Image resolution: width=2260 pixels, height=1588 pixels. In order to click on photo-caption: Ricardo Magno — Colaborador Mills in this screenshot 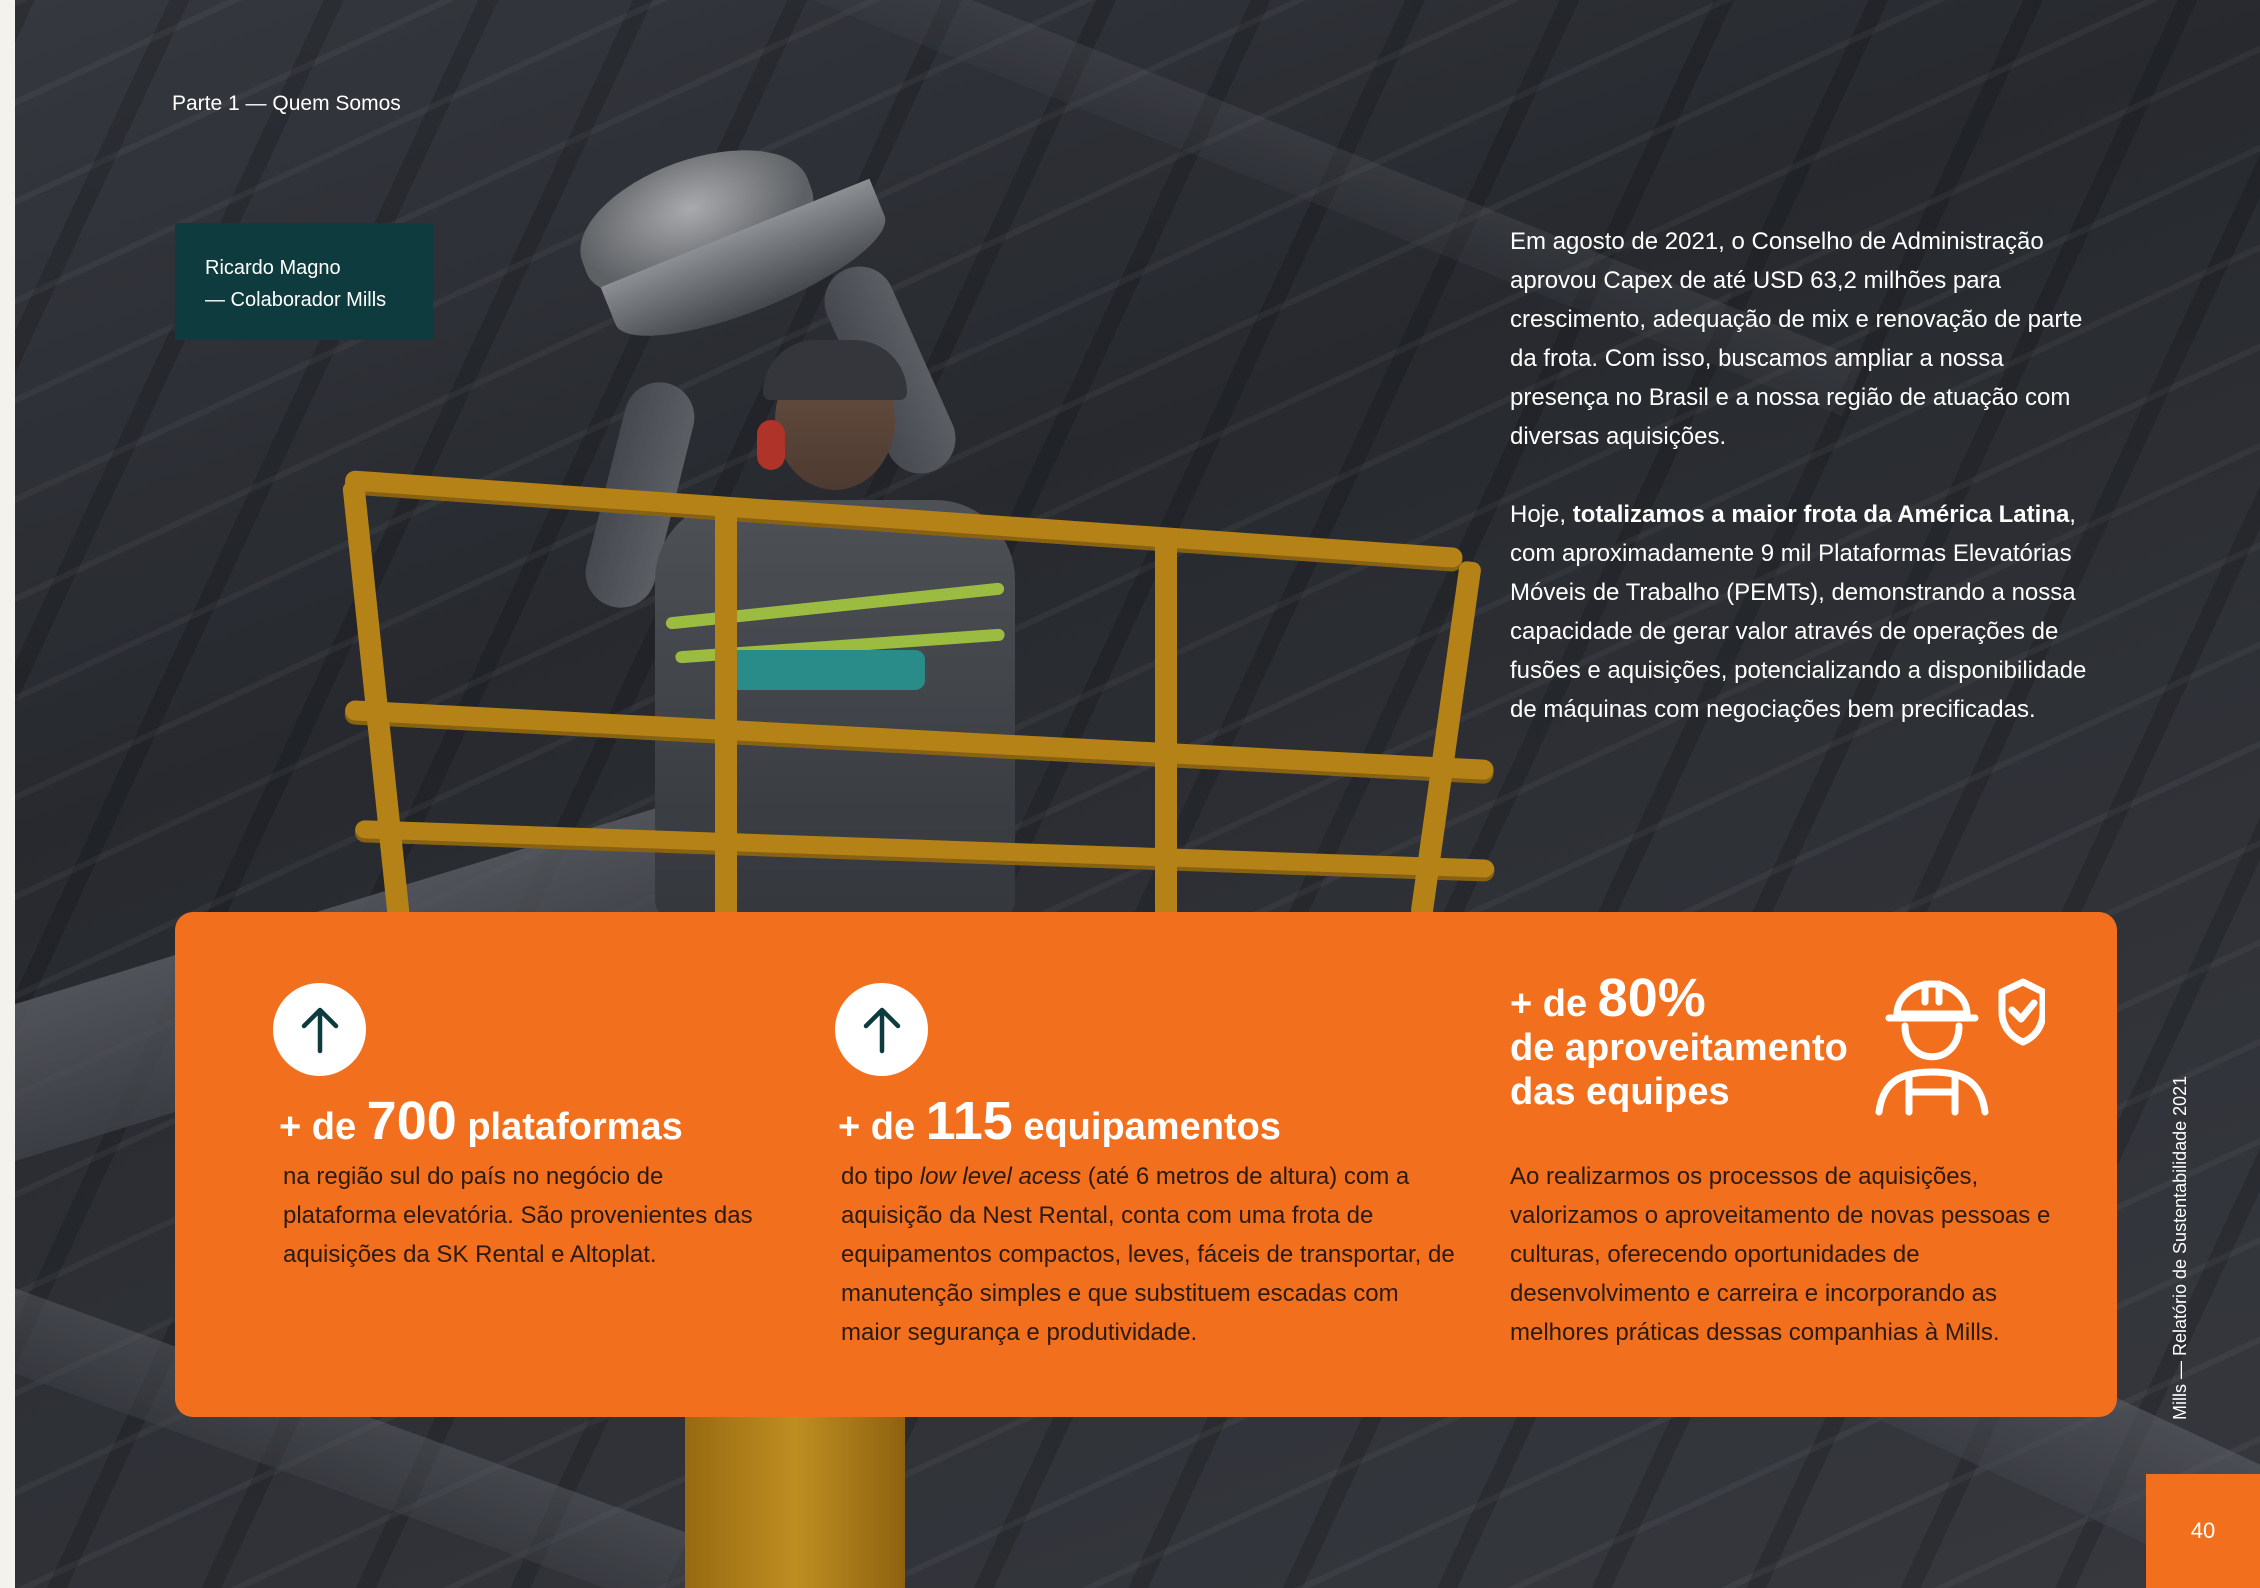, I will do `click(304, 281)`.